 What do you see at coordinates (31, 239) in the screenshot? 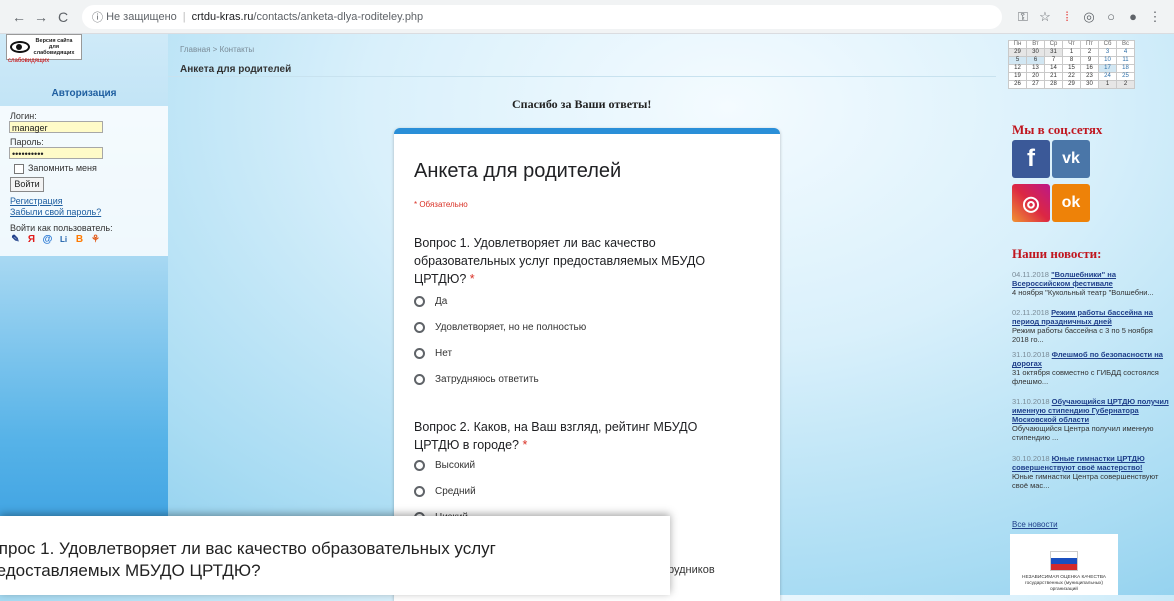
I see `yandex-icon: Я` at bounding box center [31, 239].